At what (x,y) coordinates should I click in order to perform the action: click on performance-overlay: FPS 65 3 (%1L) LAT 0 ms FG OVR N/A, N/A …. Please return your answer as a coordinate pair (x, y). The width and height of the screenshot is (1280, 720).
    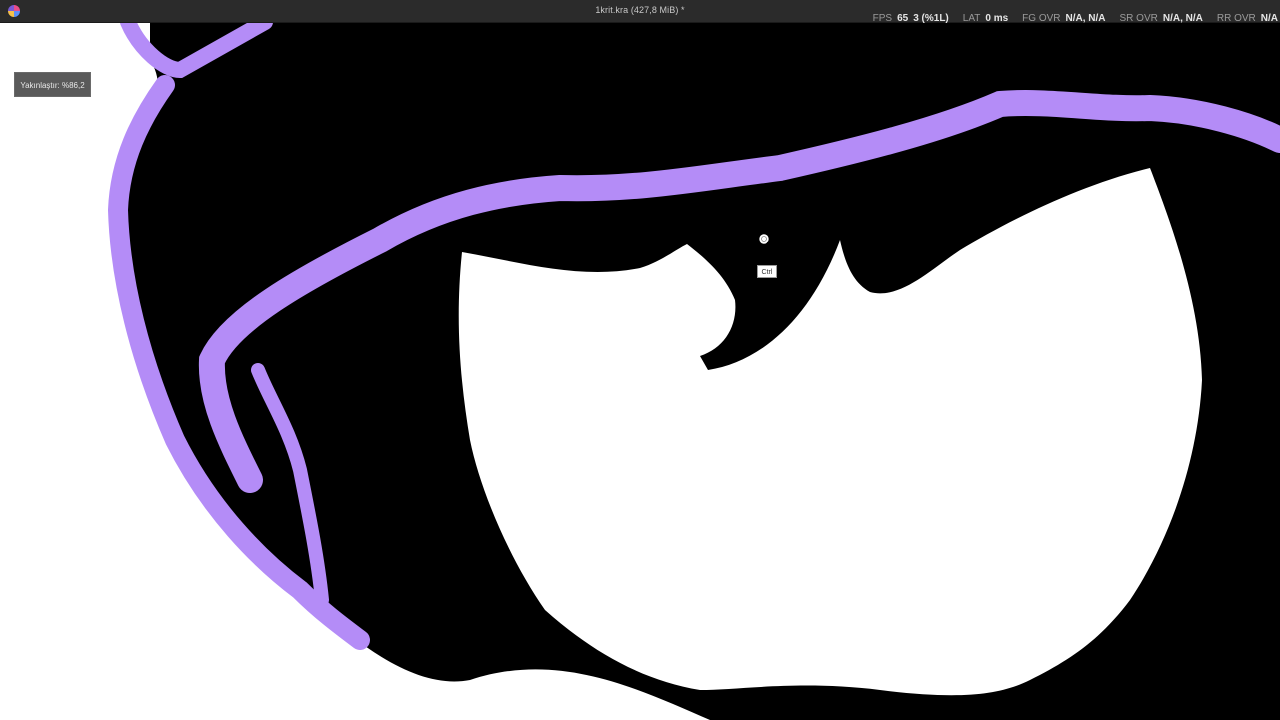
    Looking at the image, I should click on (1075, 18).